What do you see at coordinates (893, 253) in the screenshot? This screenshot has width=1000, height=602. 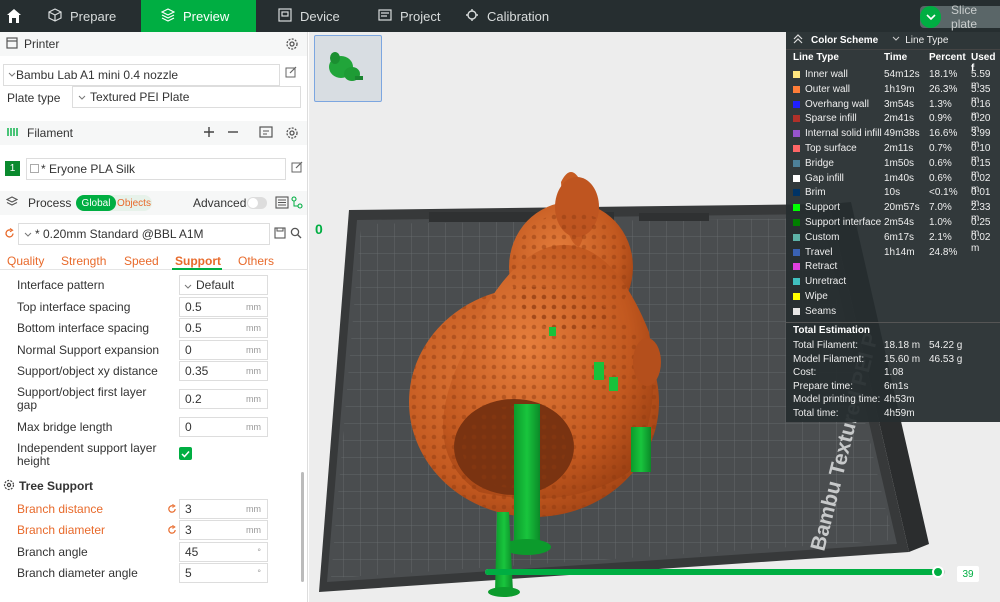 I see `legend-row: Travel 1h14m 24.8%` at bounding box center [893, 253].